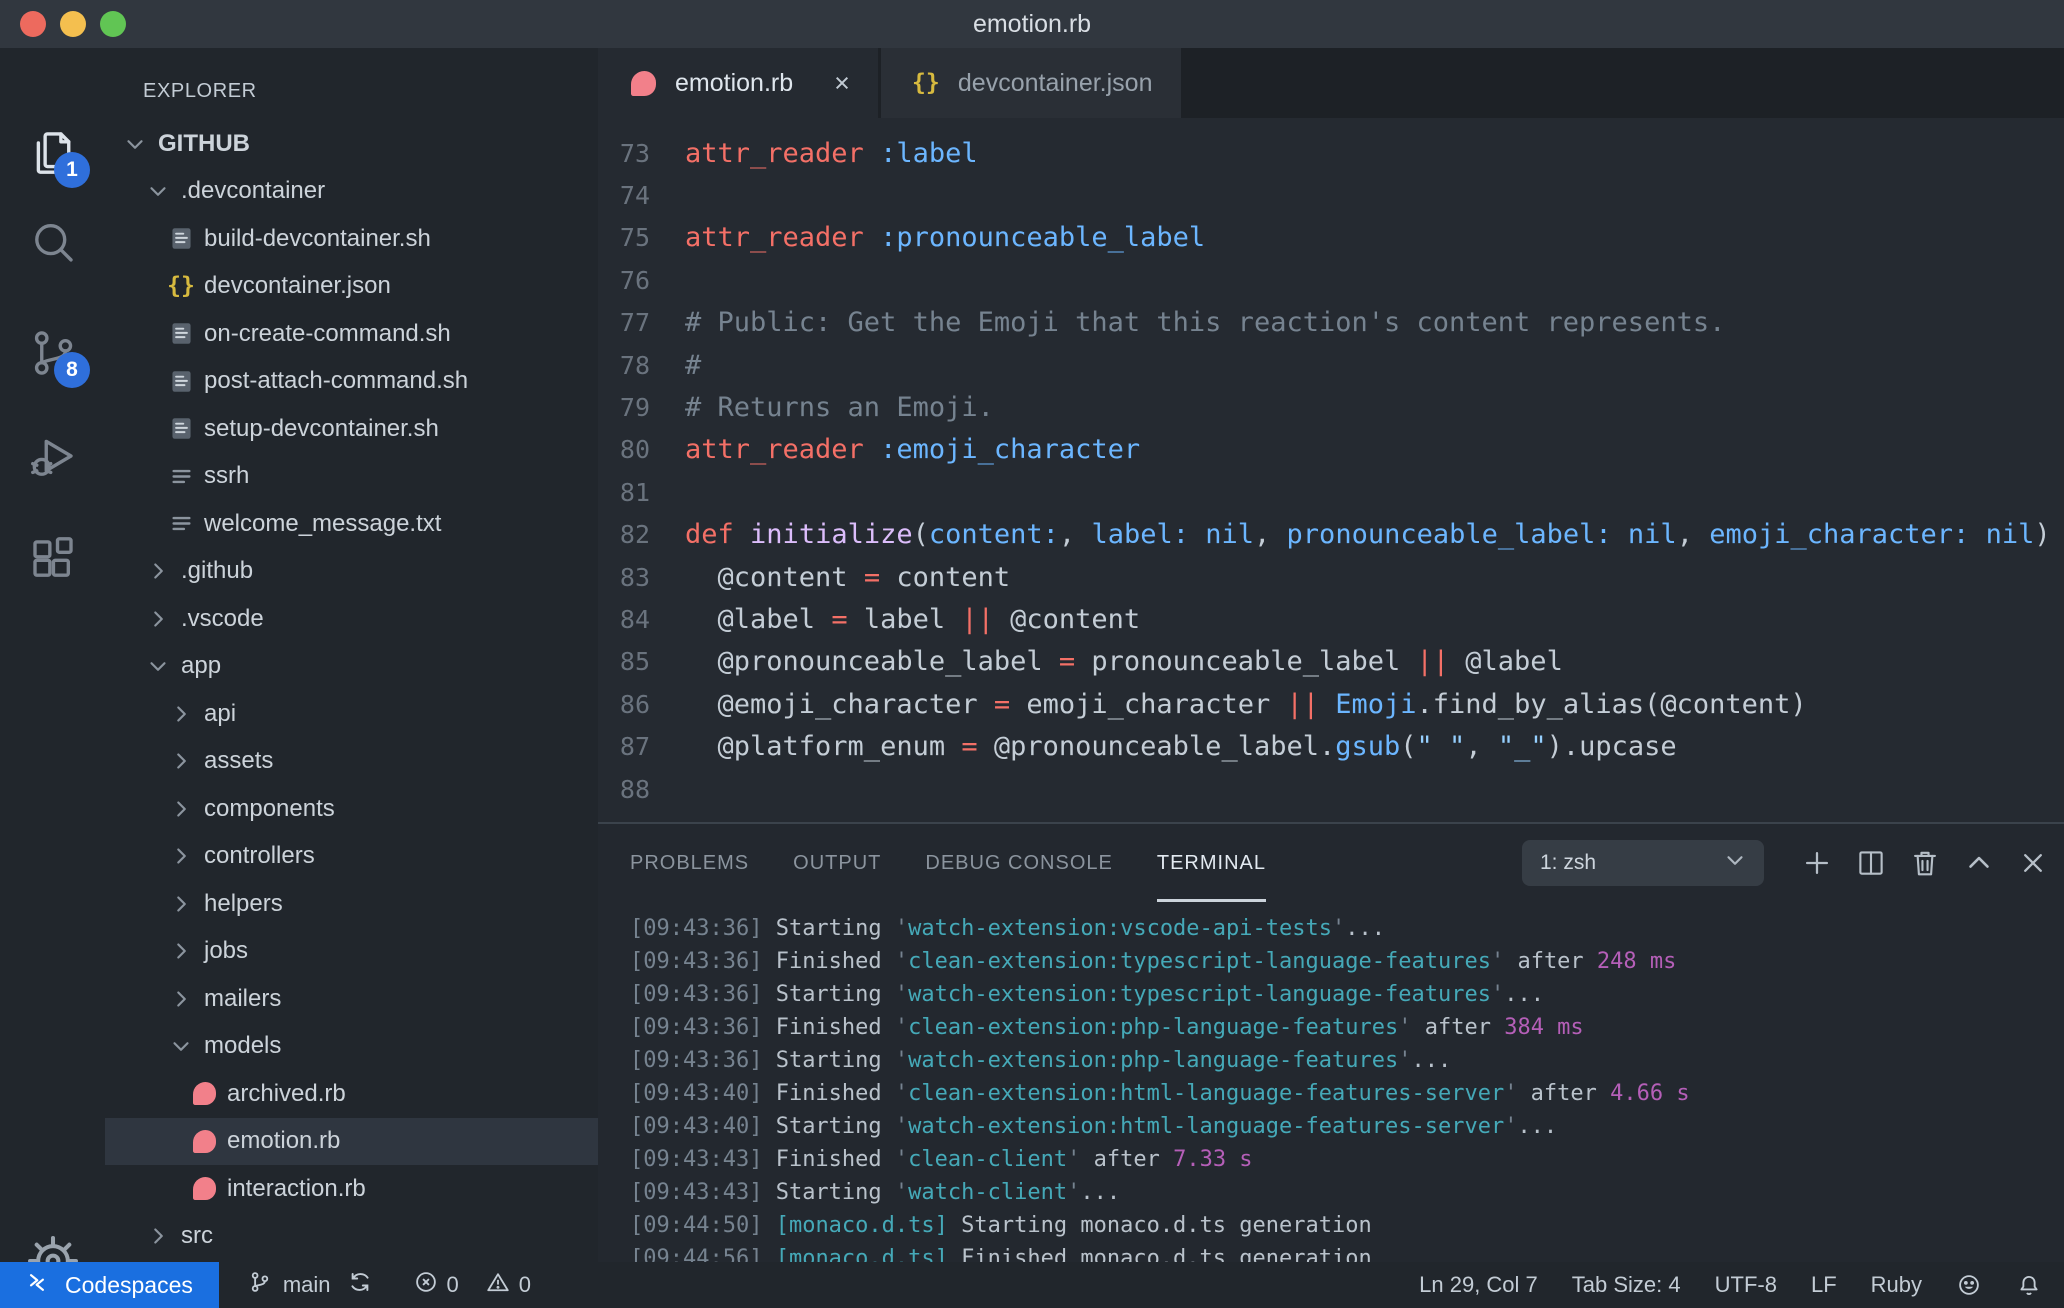 This screenshot has height=1308, width=2064. What do you see at coordinates (1478, 1285) in the screenshot?
I see `cursor-position: Ln 29, Col 7` at bounding box center [1478, 1285].